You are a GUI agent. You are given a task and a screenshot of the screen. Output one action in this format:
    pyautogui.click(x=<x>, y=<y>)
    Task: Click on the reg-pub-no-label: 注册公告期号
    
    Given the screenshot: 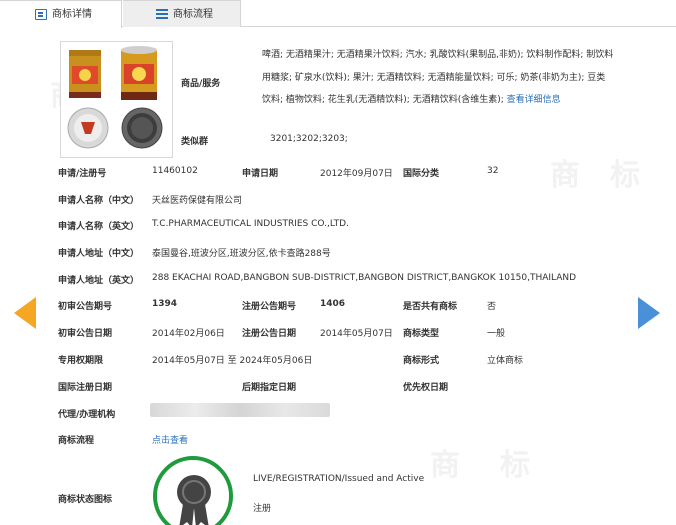 What is the action you would take?
    pyautogui.click(x=269, y=307)
    